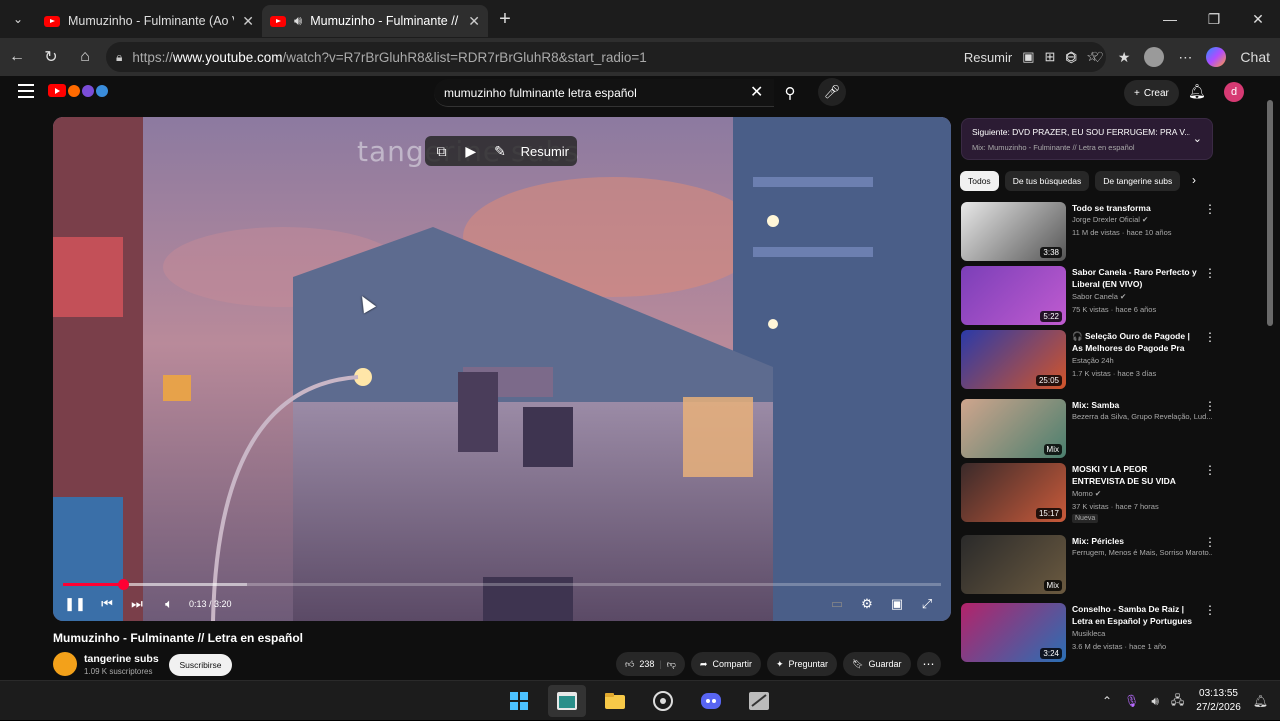  I want to click on network-icon: 🖧, so click(1177, 701).